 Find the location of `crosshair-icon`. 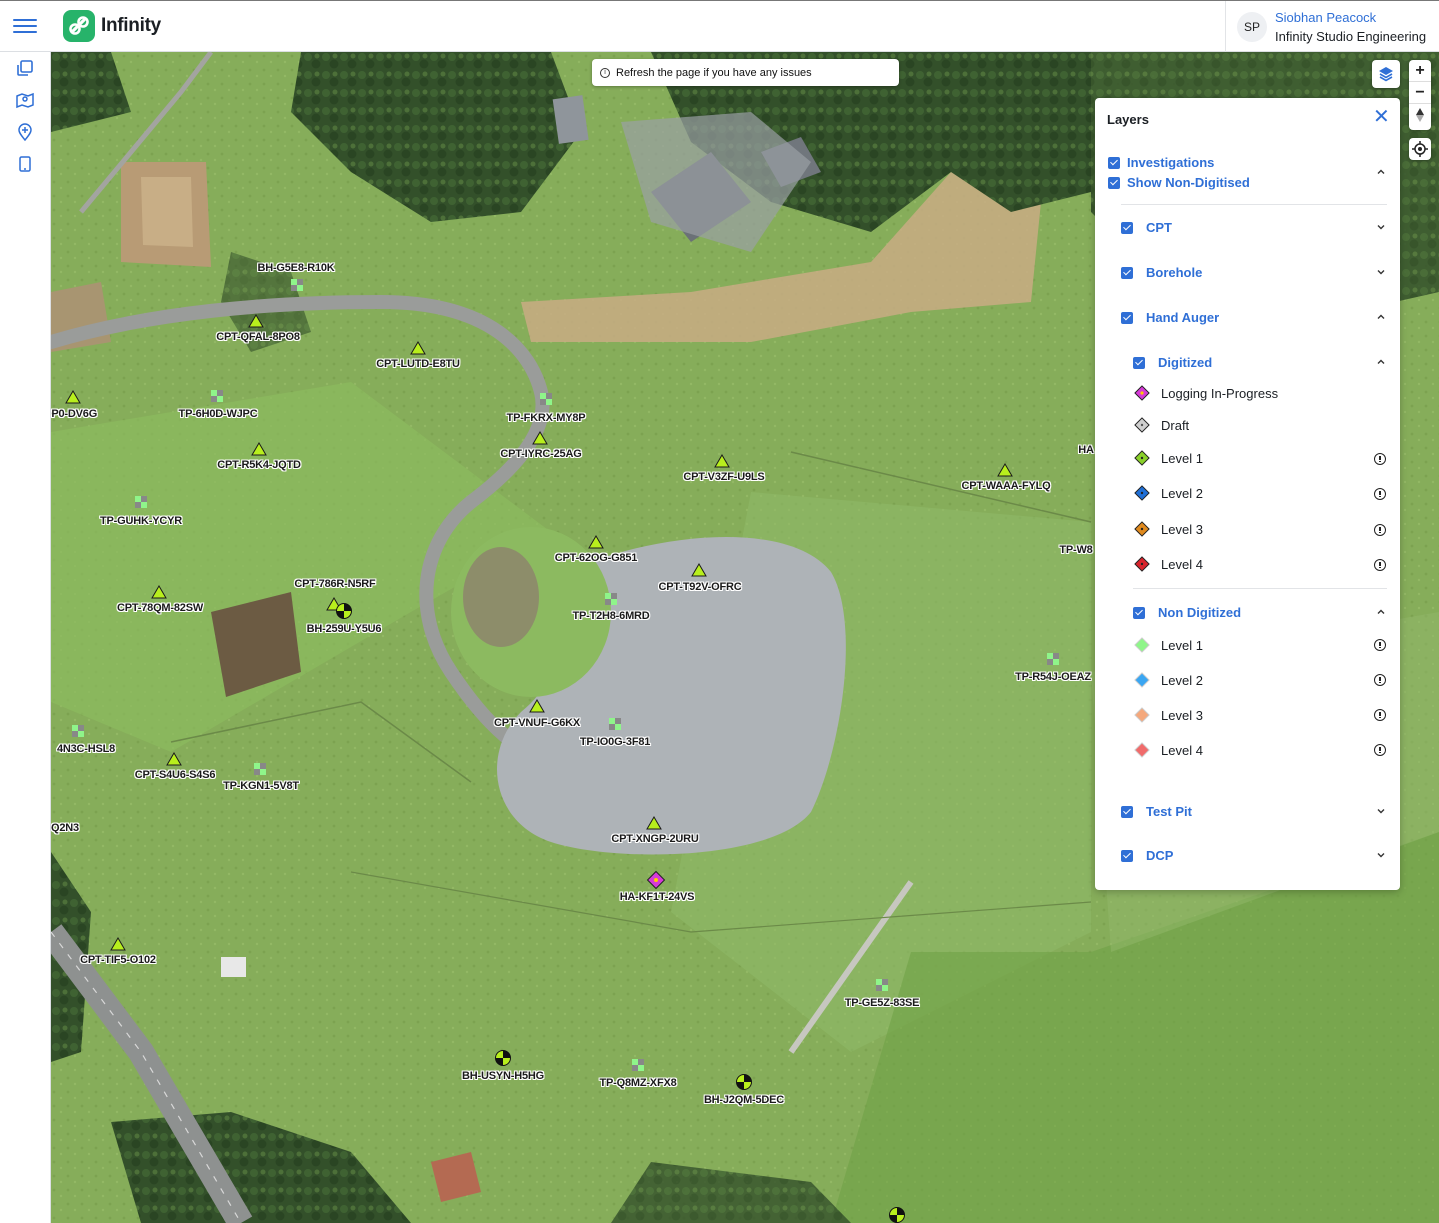

crosshair-icon is located at coordinates (1420, 149).